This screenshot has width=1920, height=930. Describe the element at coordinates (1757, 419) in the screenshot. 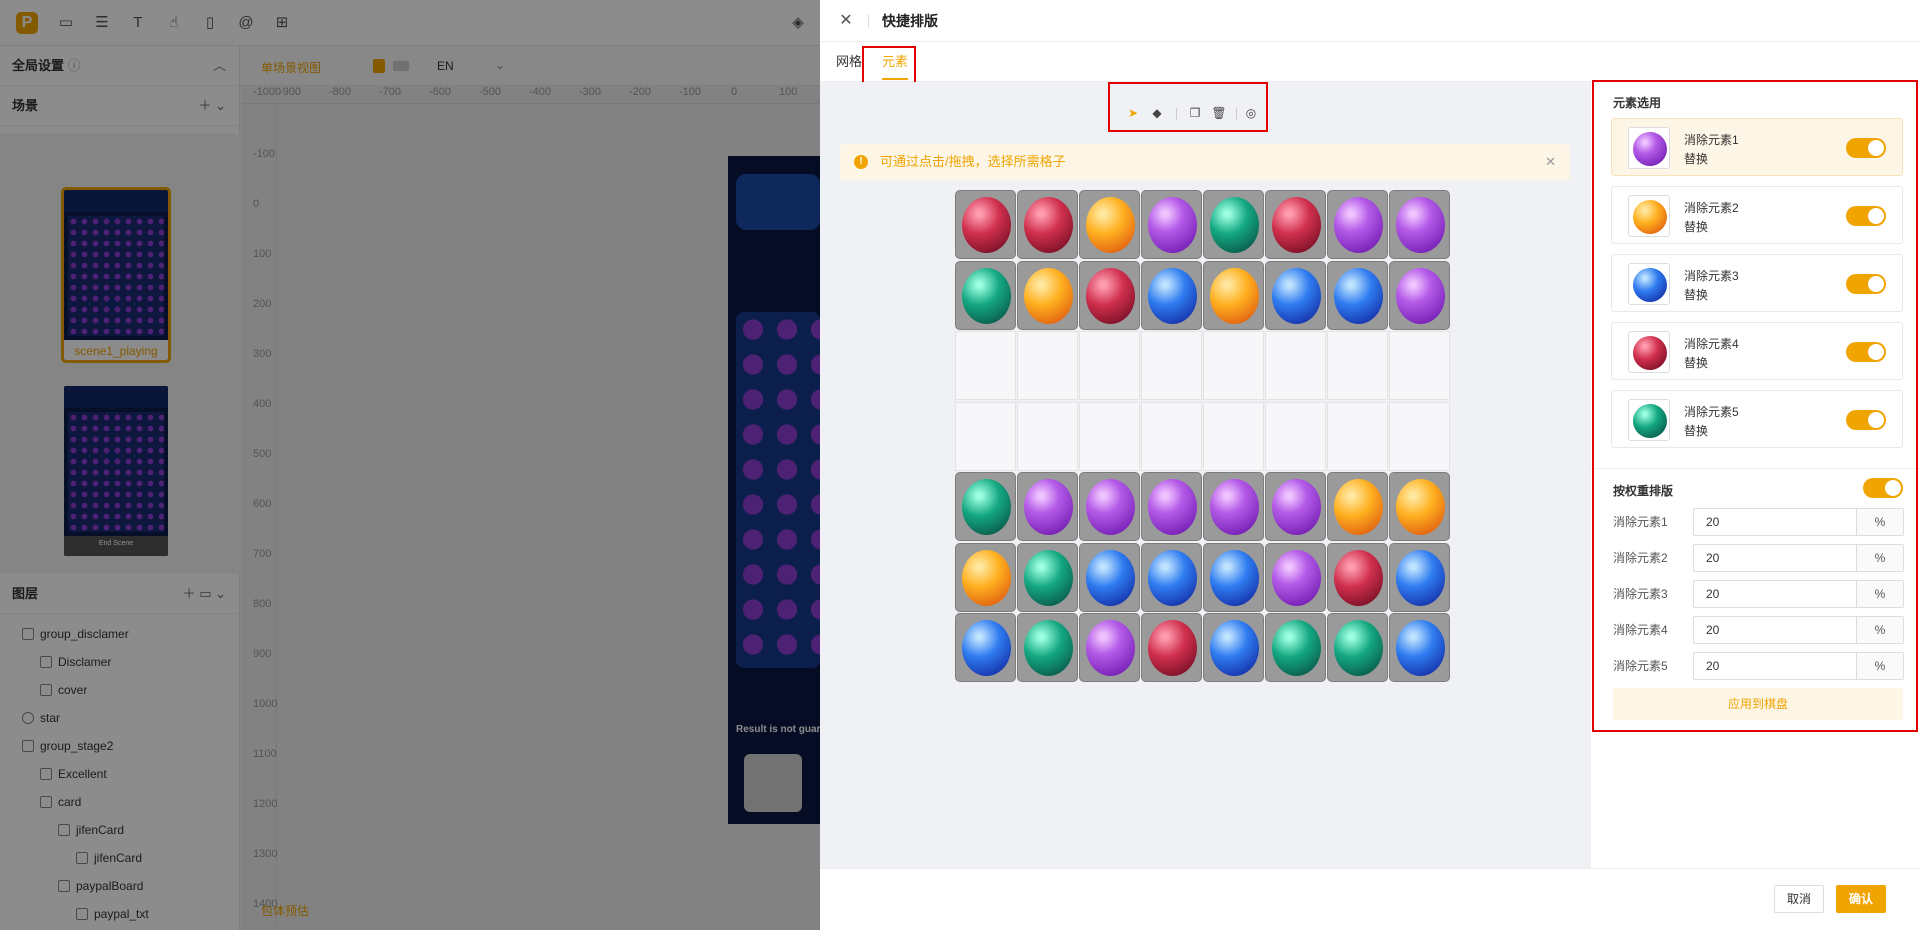

I see `element-card: 消除元素5 替换` at that location.